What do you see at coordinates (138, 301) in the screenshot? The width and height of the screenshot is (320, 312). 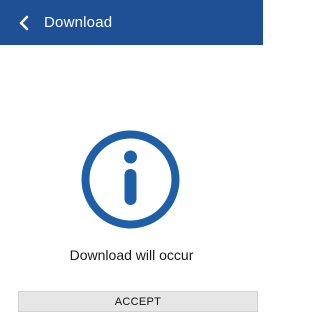 I see `accept-button: ACCEPT` at bounding box center [138, 301].